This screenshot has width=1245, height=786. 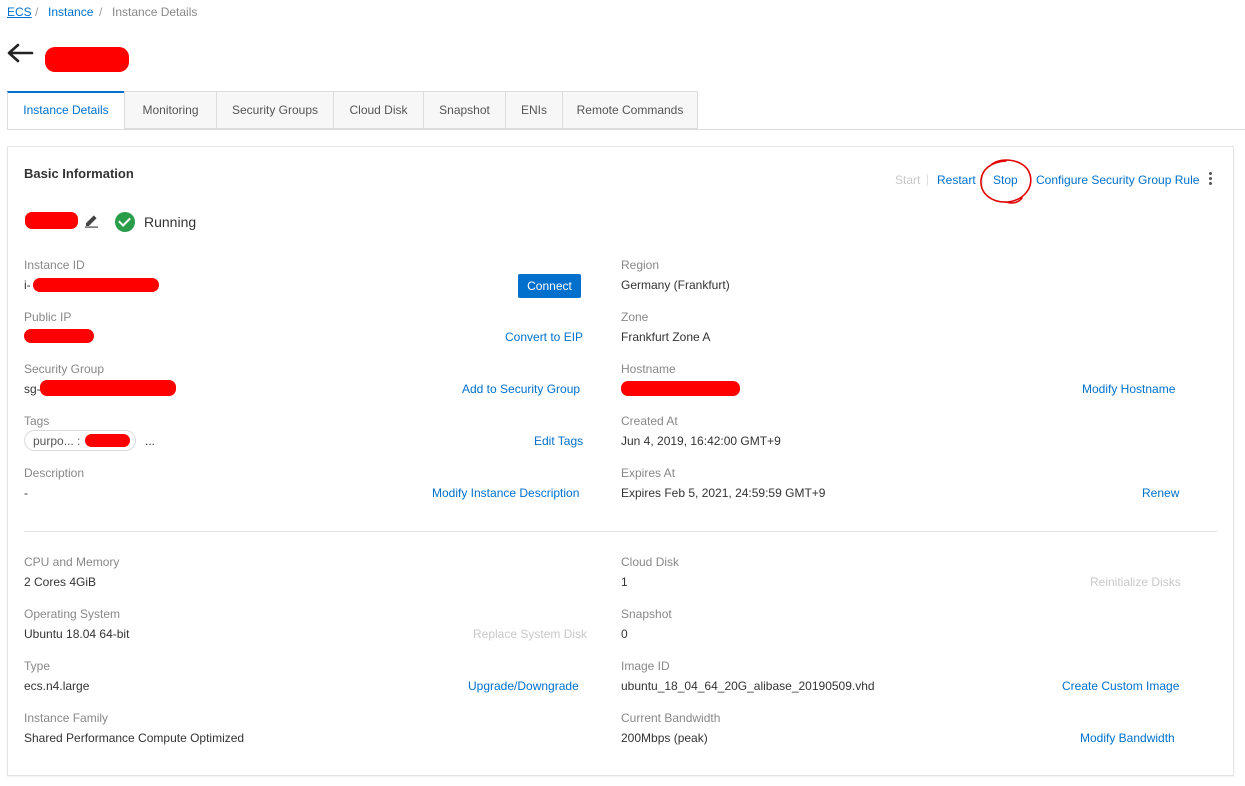 What do you see at coordinates (64, 369) in the screenshot?
I see `security-group-label: Security Group` at bounding box center [64, 369].